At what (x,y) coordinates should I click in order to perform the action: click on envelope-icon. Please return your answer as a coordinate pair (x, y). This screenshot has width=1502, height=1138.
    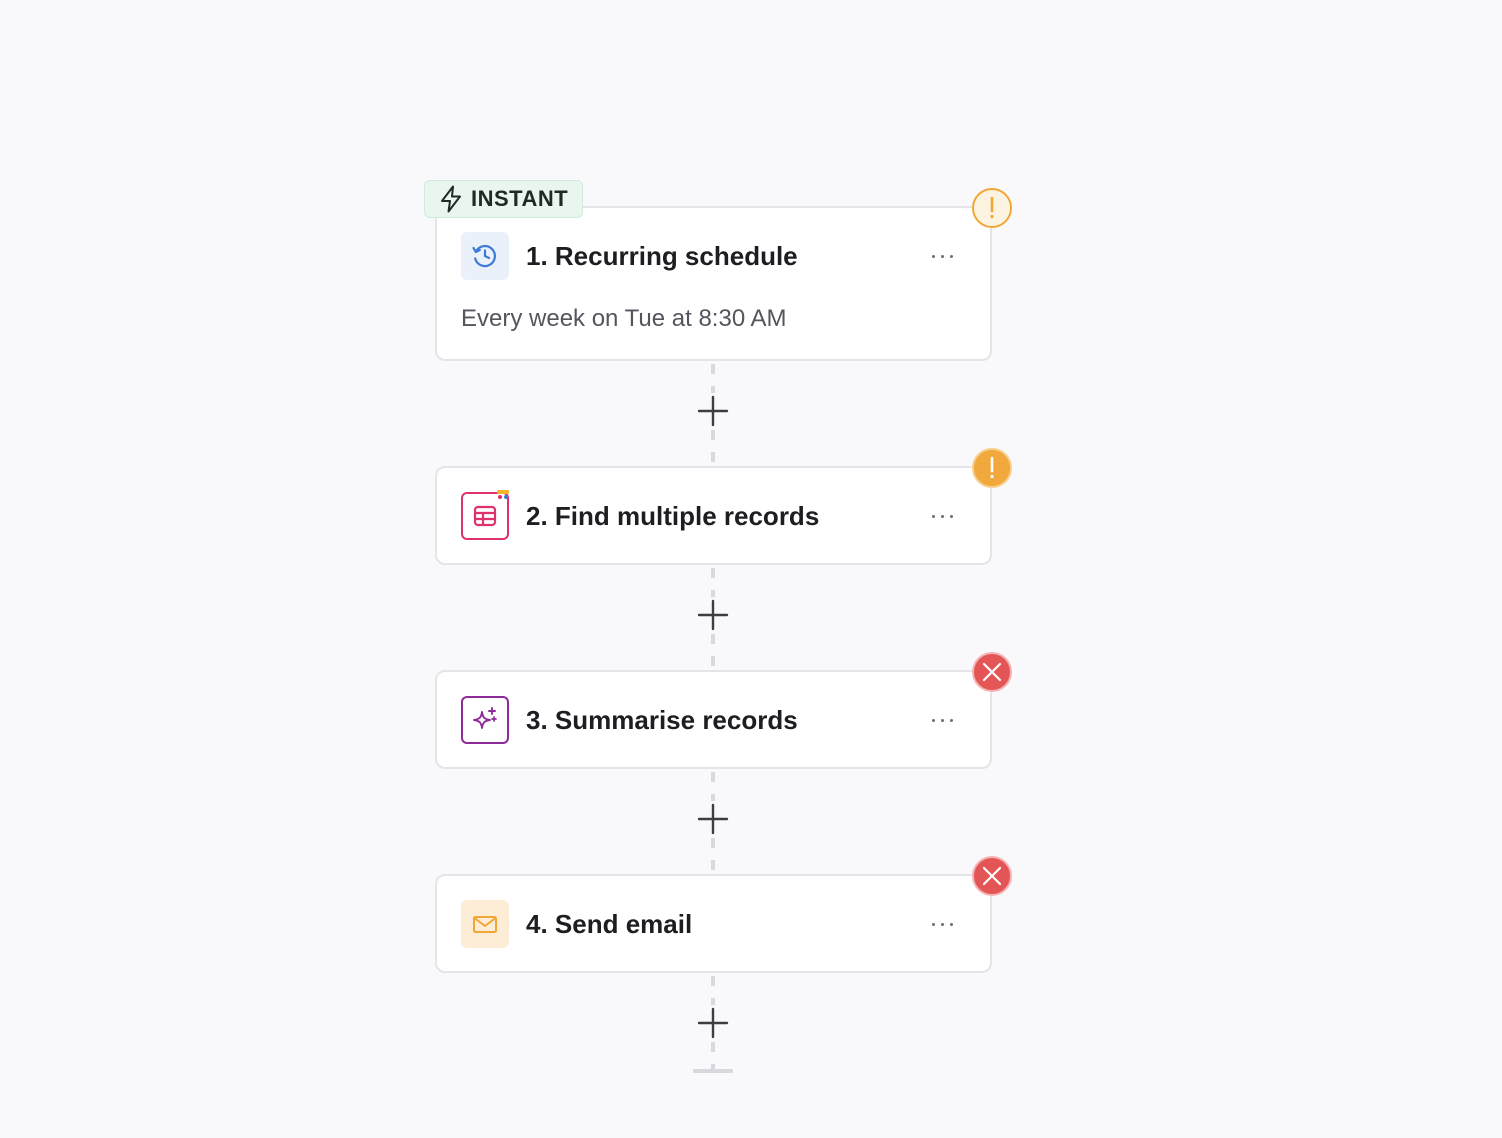
    Looking at the image, I should click on (485, 924).